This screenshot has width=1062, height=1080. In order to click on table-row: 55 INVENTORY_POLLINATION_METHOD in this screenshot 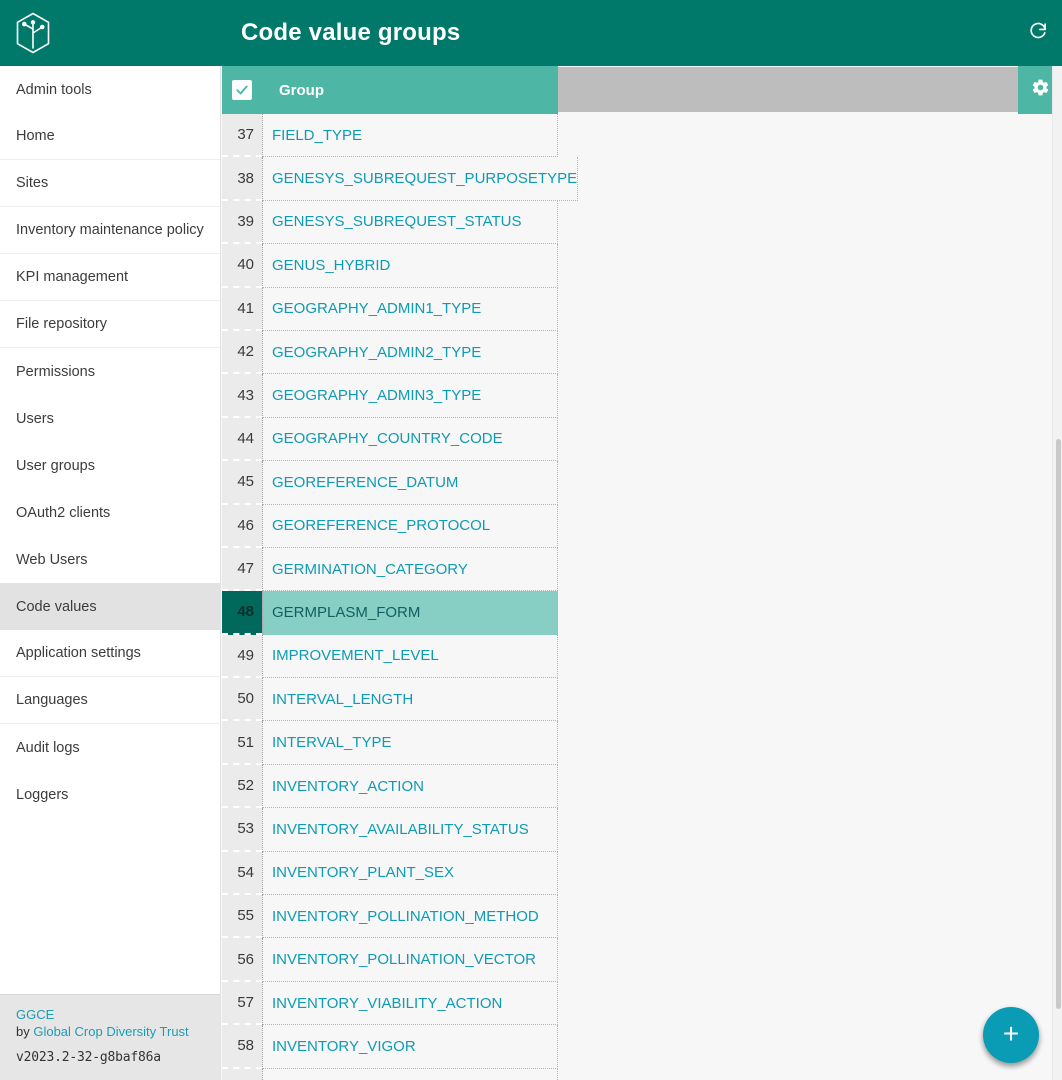, I will do `click(642, 917)`.